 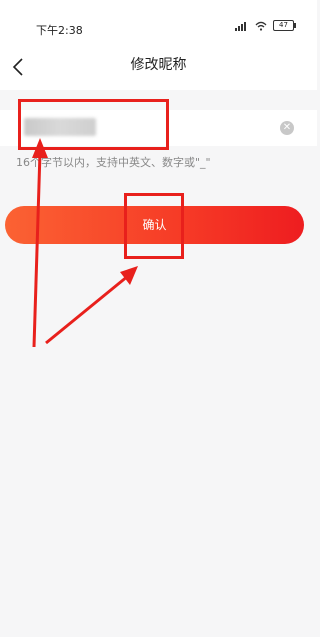 What do you see at coordinates (113, 162) in the screenshot?
I see `nickname-hint: 16个字节以内，支持中英文、数字或"_"` at bounding box center [113, 162].